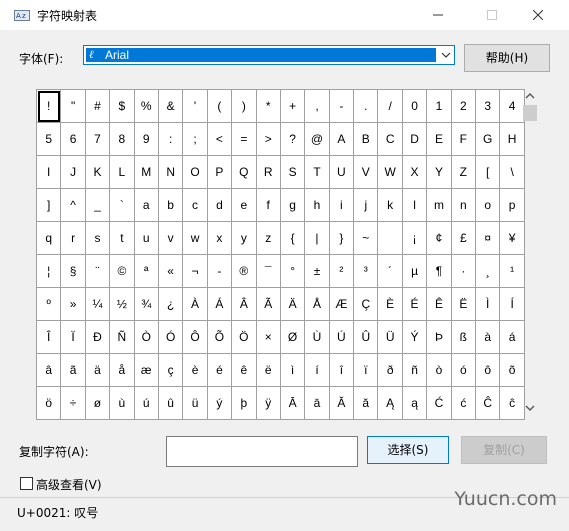  What do you see at coordinates (439, 205) in the screenshot?
I see `char-cell: m` at bounding box center [439, 205].